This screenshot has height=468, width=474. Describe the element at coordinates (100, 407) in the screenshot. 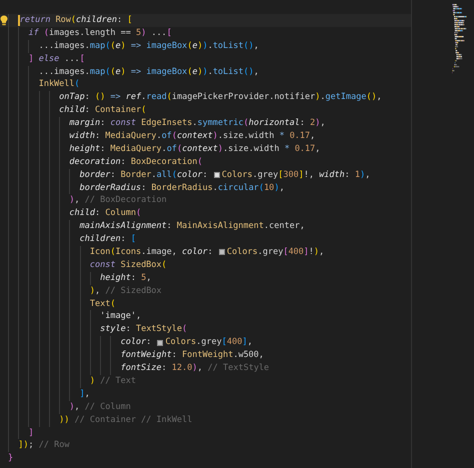

I see `code-text: ), // Column` at that location.